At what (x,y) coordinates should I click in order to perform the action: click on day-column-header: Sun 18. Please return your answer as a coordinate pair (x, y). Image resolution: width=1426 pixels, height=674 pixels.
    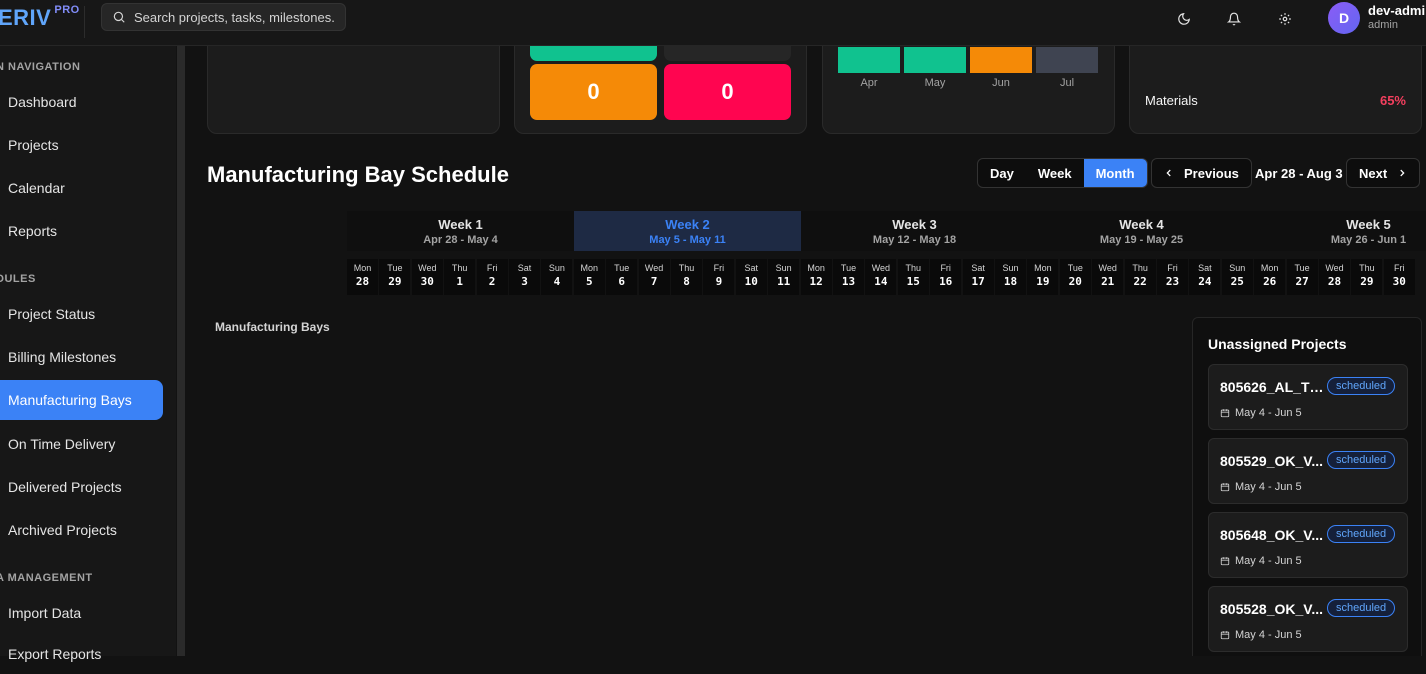
    Looking at the image, I should click on (1010, 277).